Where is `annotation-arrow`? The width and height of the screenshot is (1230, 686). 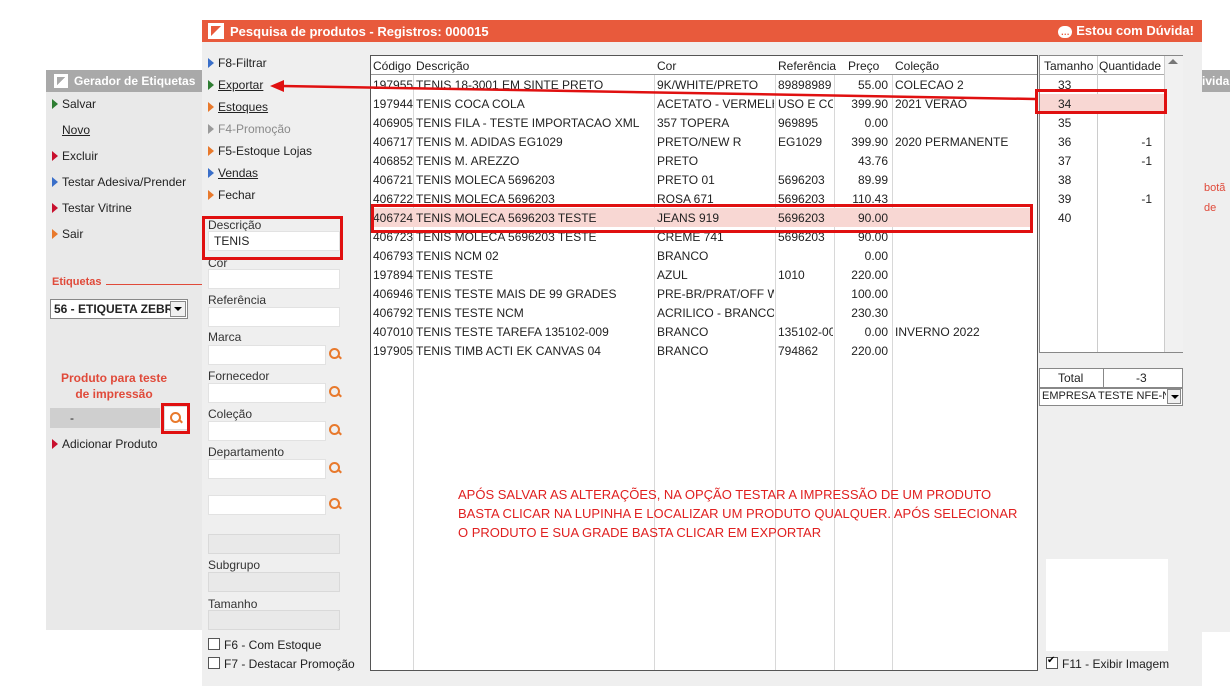
annotation-arrow is located at coordinates (653, 90).